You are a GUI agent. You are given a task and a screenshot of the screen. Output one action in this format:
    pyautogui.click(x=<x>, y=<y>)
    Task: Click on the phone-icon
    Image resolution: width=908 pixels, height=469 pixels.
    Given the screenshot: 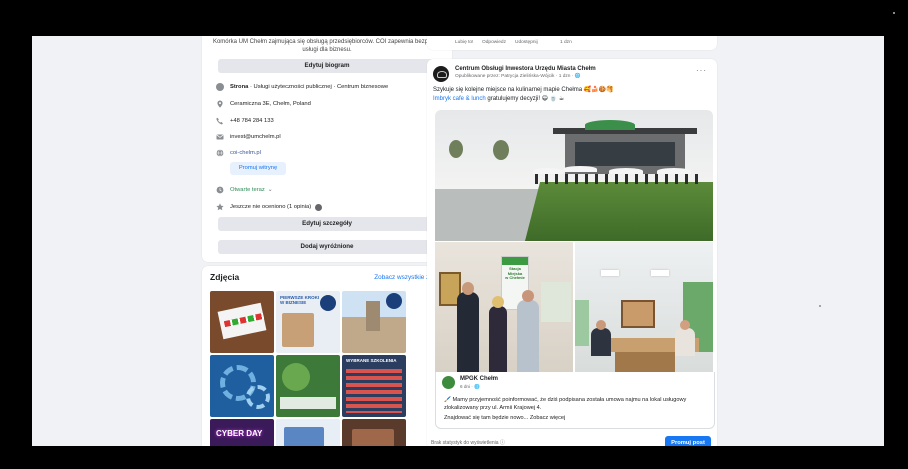 What is the action you would take?
    pyautogui.click(x=220, y=121)
    